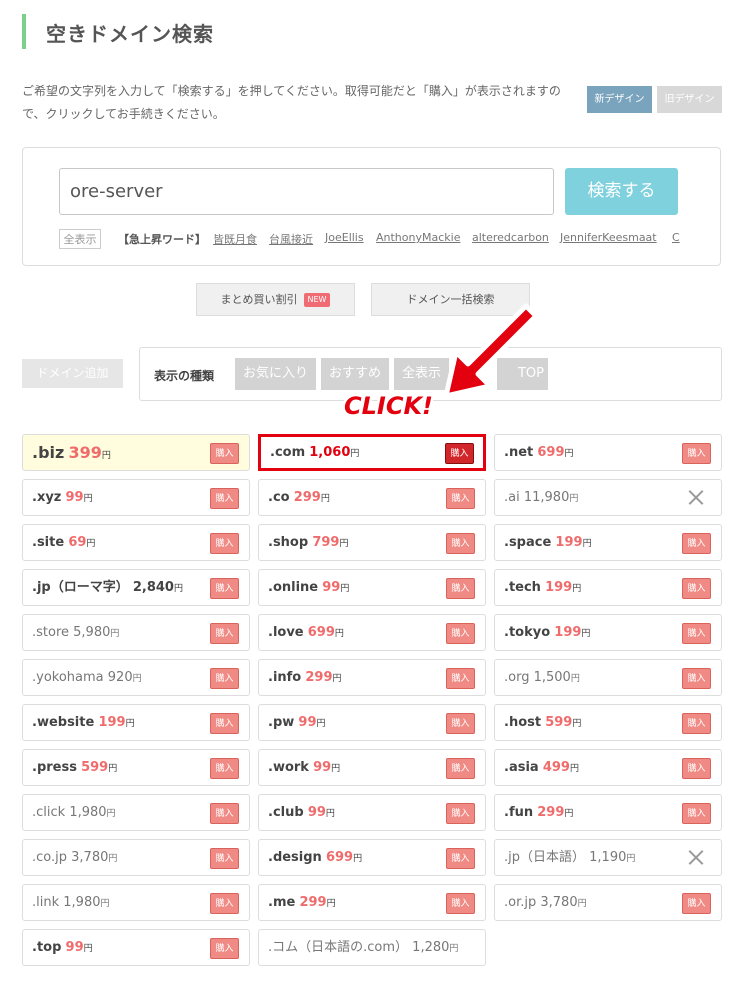  I want to click on domain-name: .shop 799円, so click(308, 543).